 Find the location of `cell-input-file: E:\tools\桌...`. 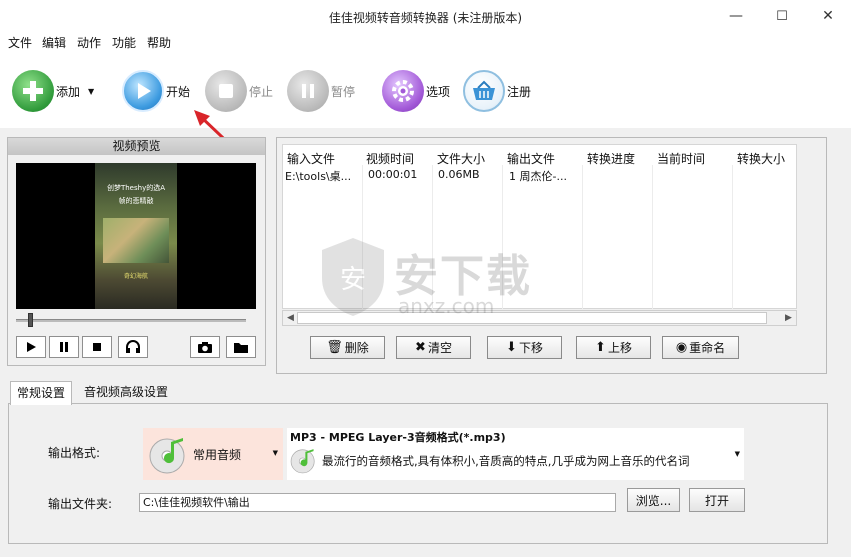

cell-input-file: E:\tools\桌... is located at coordinates (318, 176).